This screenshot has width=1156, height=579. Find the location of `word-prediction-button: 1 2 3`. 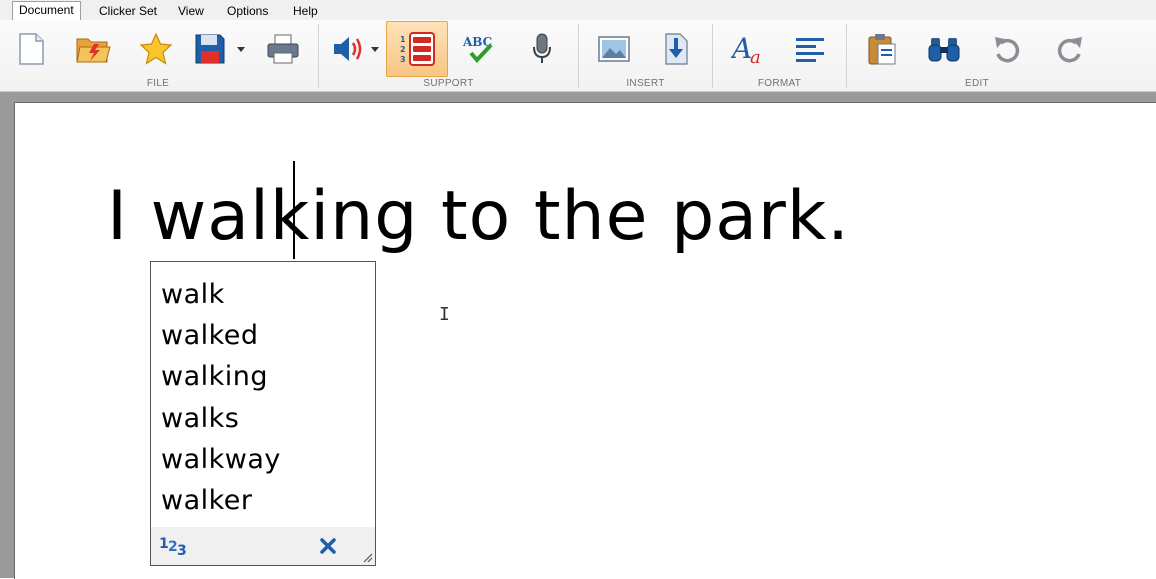

word-prediction-button: 1 2 3 is located at coordinates (417, 49).